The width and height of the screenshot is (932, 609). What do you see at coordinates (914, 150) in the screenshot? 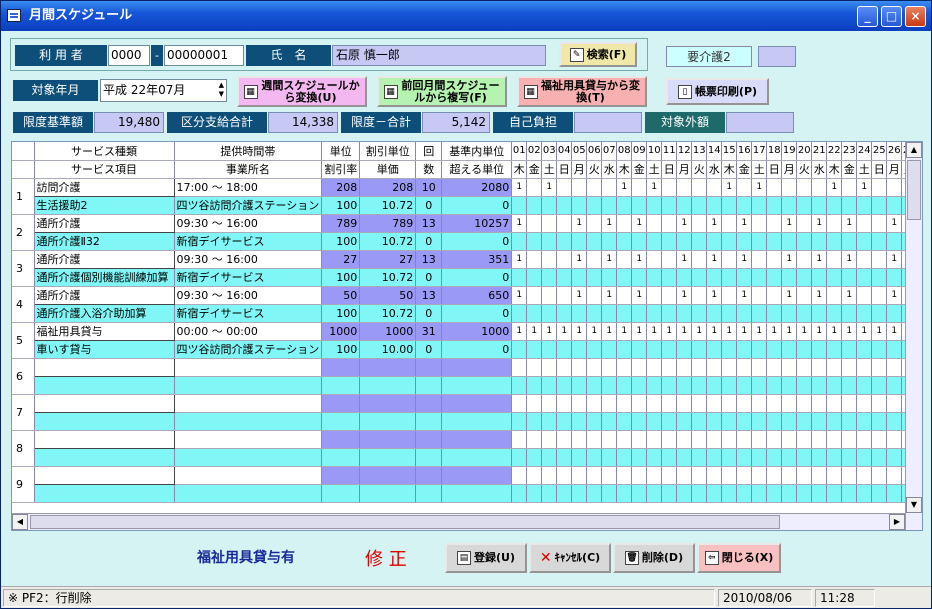
I see `scroll-up-icon: ▲` at bounding box center [914, 150].